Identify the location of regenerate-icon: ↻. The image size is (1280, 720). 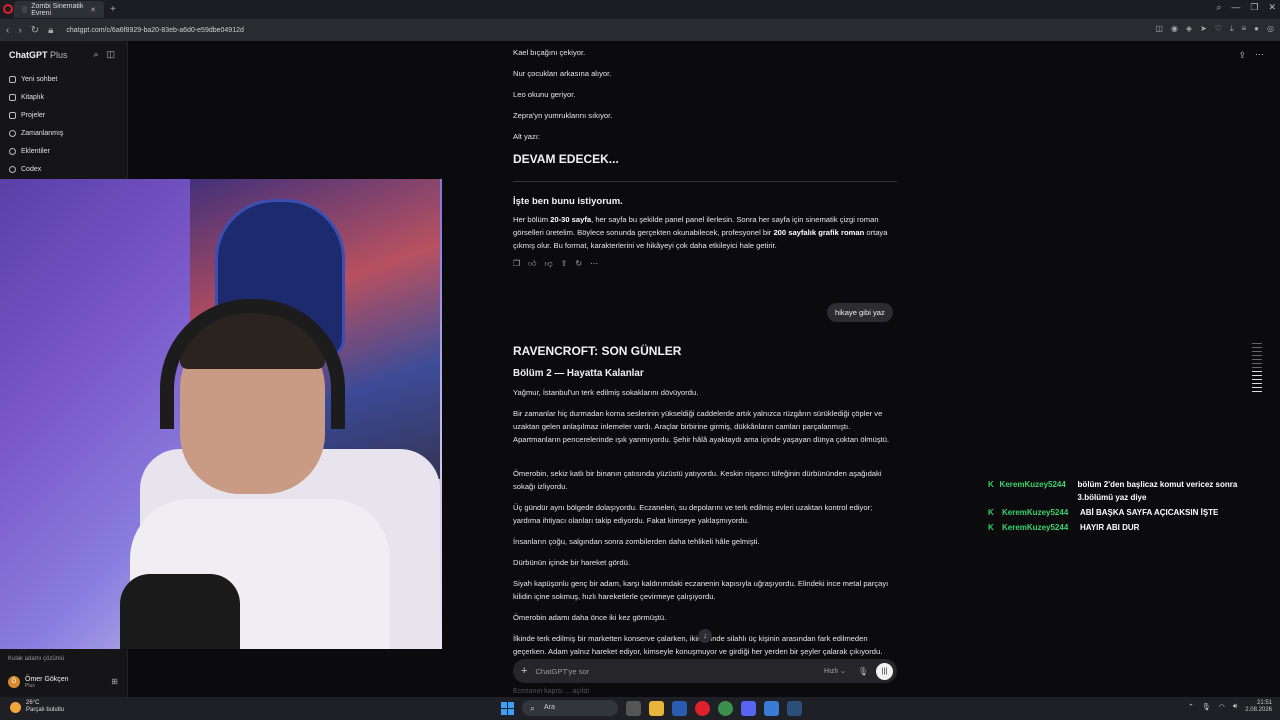
(578, 264).